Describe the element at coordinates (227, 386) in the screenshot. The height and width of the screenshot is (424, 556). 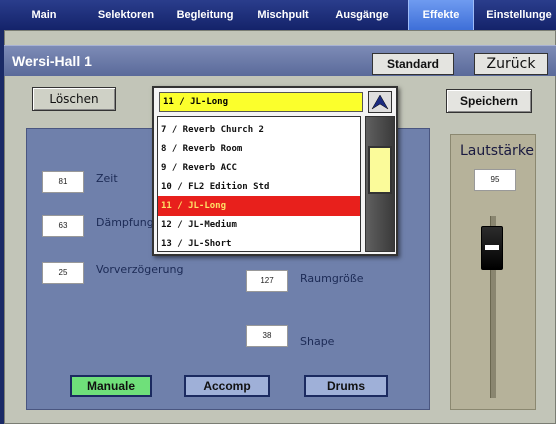
I see `accomp-button: Accomp` at that location.